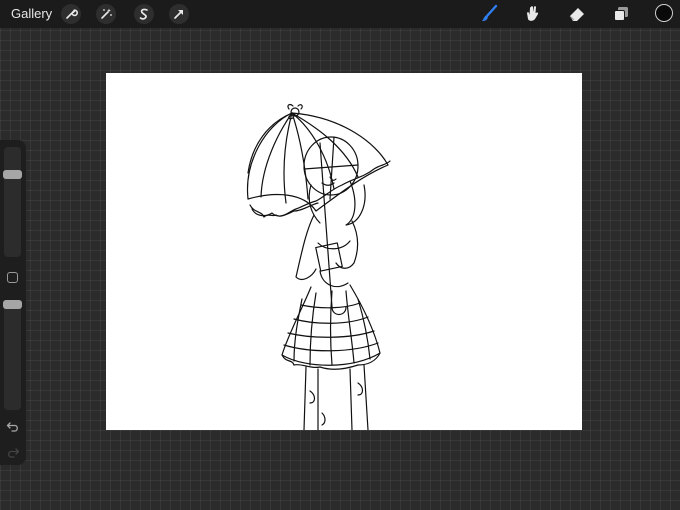 The height and width of the screenshot is (510, 680). I want to click on brush-icon, so click(489, 14).